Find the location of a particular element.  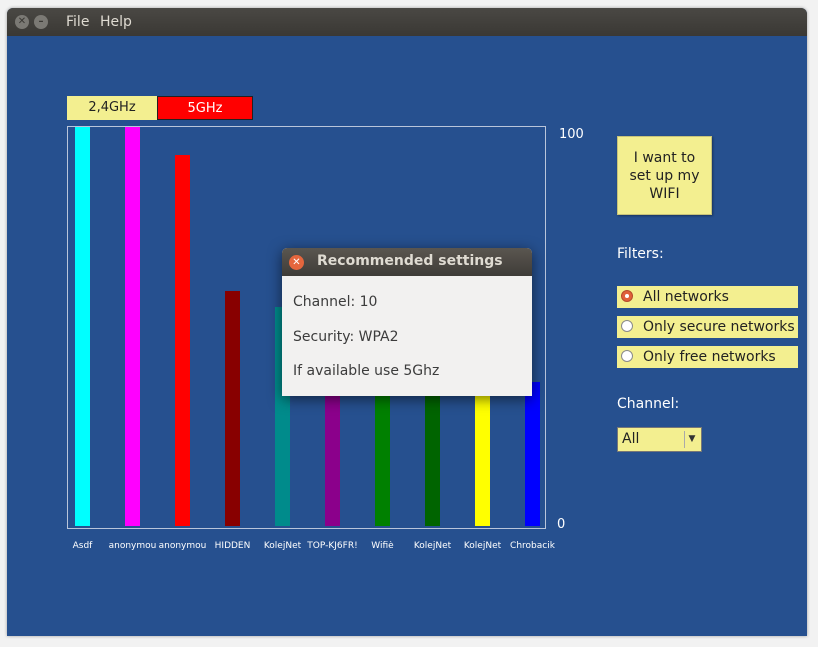

minimize-window-icon: – is located at coordinates (41, 22).